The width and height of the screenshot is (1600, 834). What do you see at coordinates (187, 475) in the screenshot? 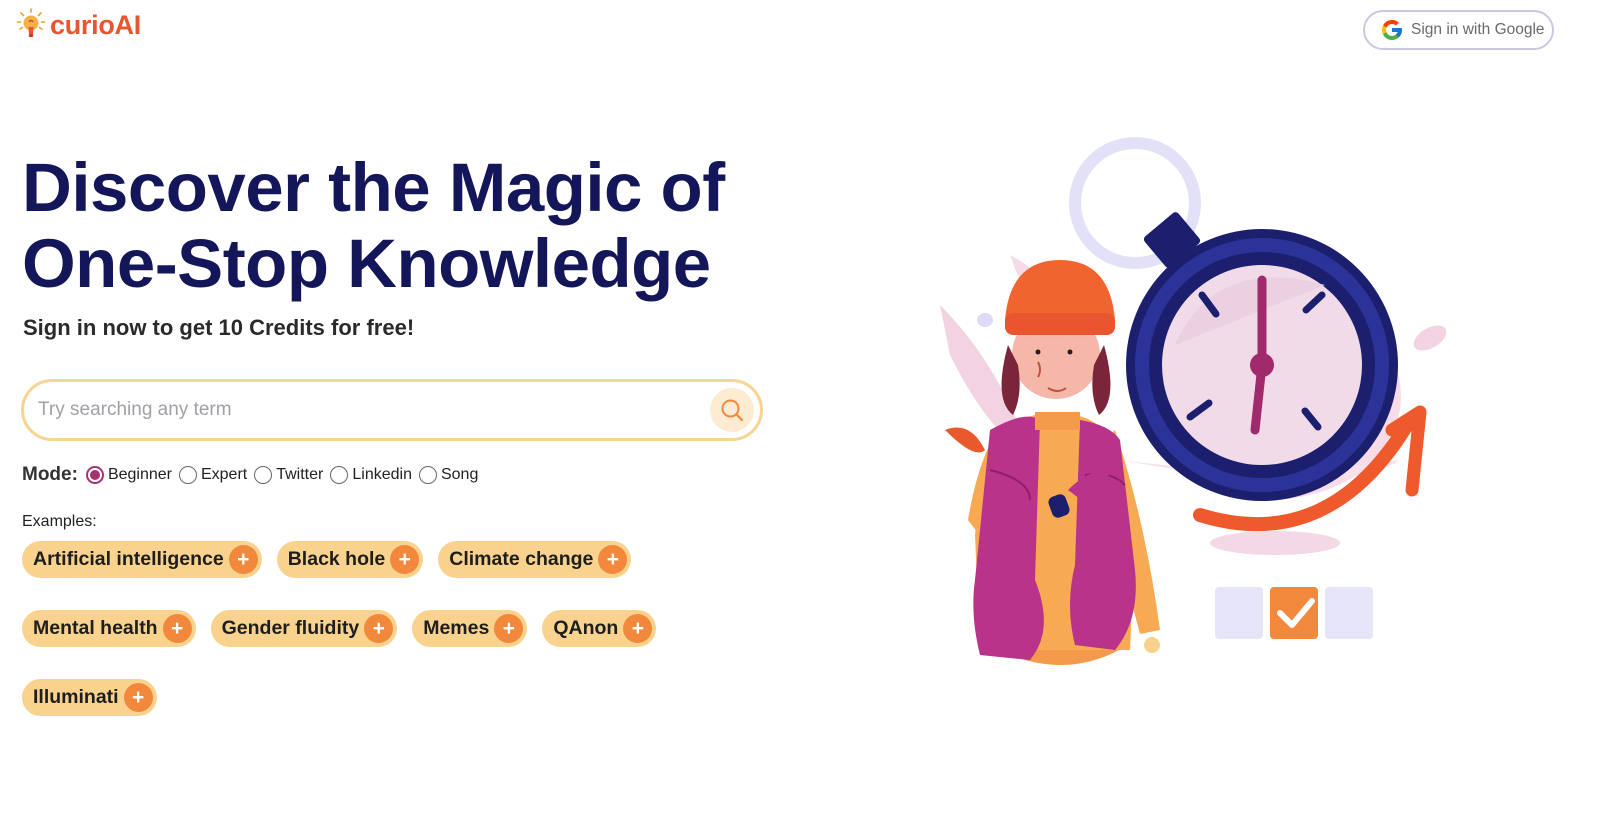
I see `radio-expert` at bounding box center [187, 475].